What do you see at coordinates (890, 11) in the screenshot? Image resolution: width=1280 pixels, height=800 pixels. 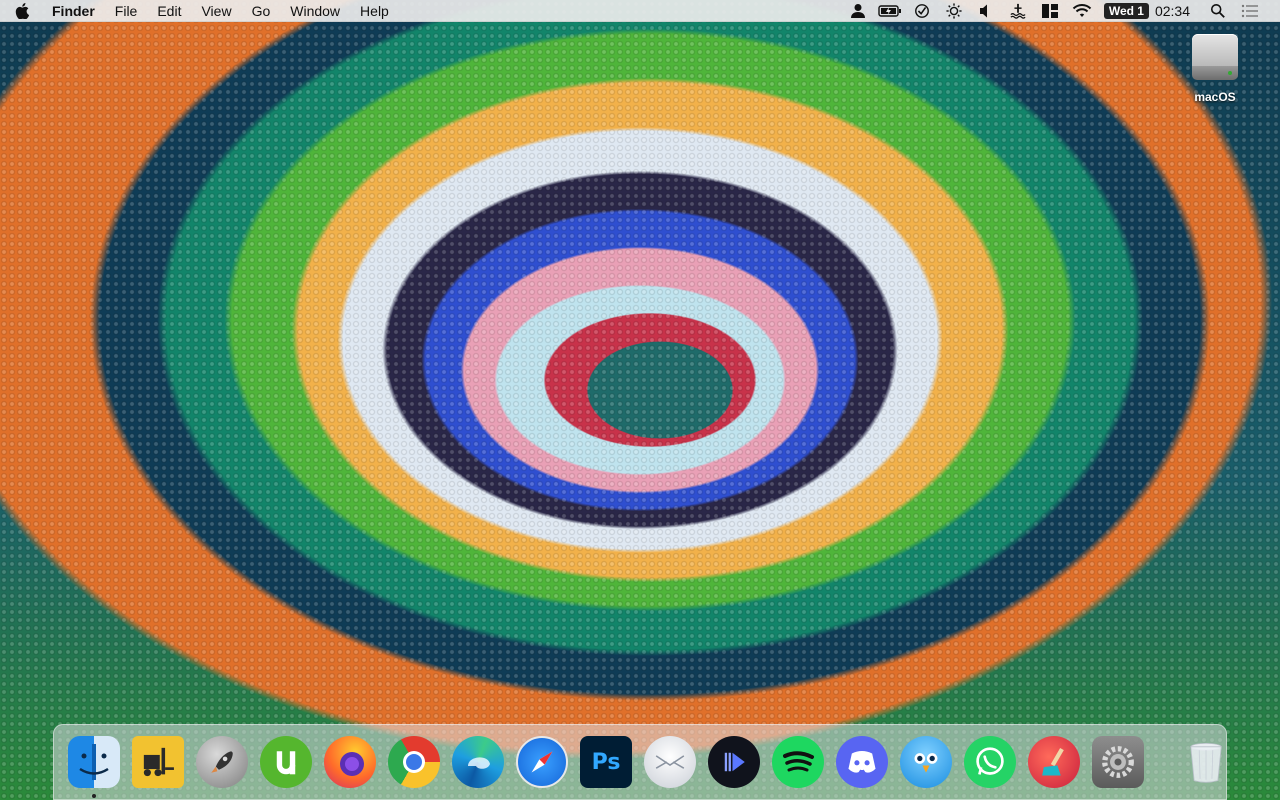 I see `battery-charging-icon` at bounding box center [890, 11].